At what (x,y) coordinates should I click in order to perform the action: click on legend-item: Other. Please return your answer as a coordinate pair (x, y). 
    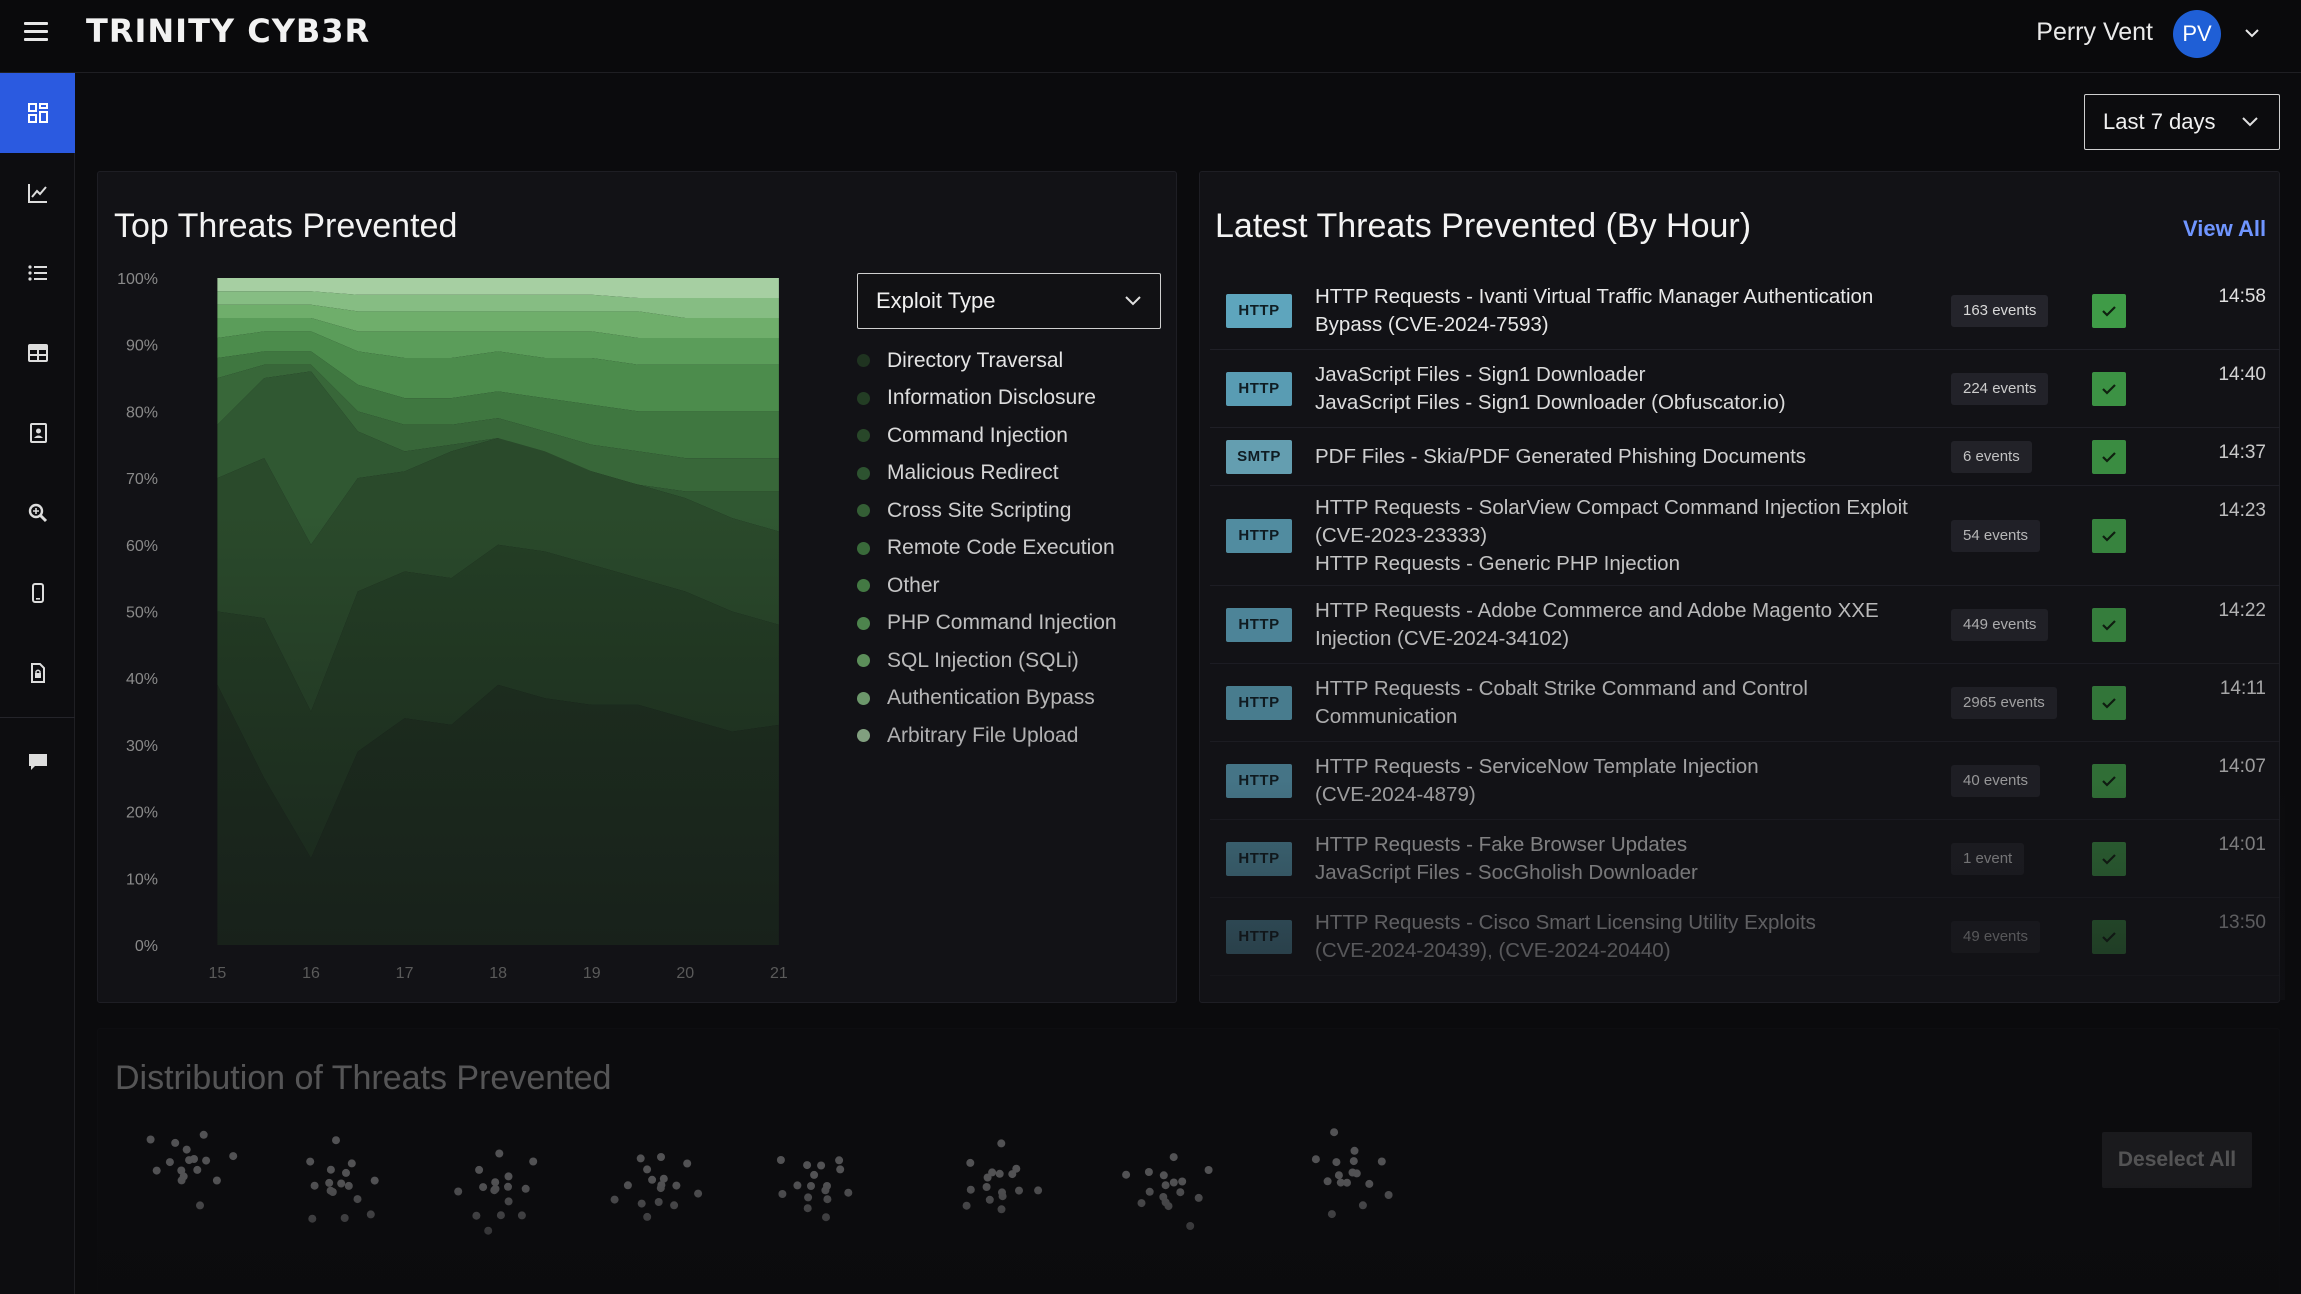
    Looking at the image, I should click on (987, 586).